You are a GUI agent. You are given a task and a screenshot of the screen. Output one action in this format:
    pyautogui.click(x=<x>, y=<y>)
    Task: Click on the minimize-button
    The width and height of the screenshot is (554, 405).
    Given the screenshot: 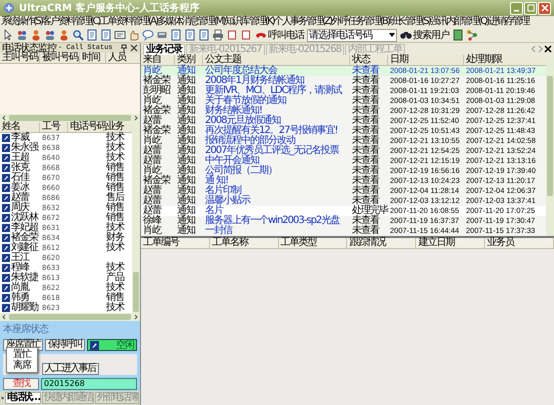 What is the action you would take?
    pyautogui.click(x=516, y=8)
    